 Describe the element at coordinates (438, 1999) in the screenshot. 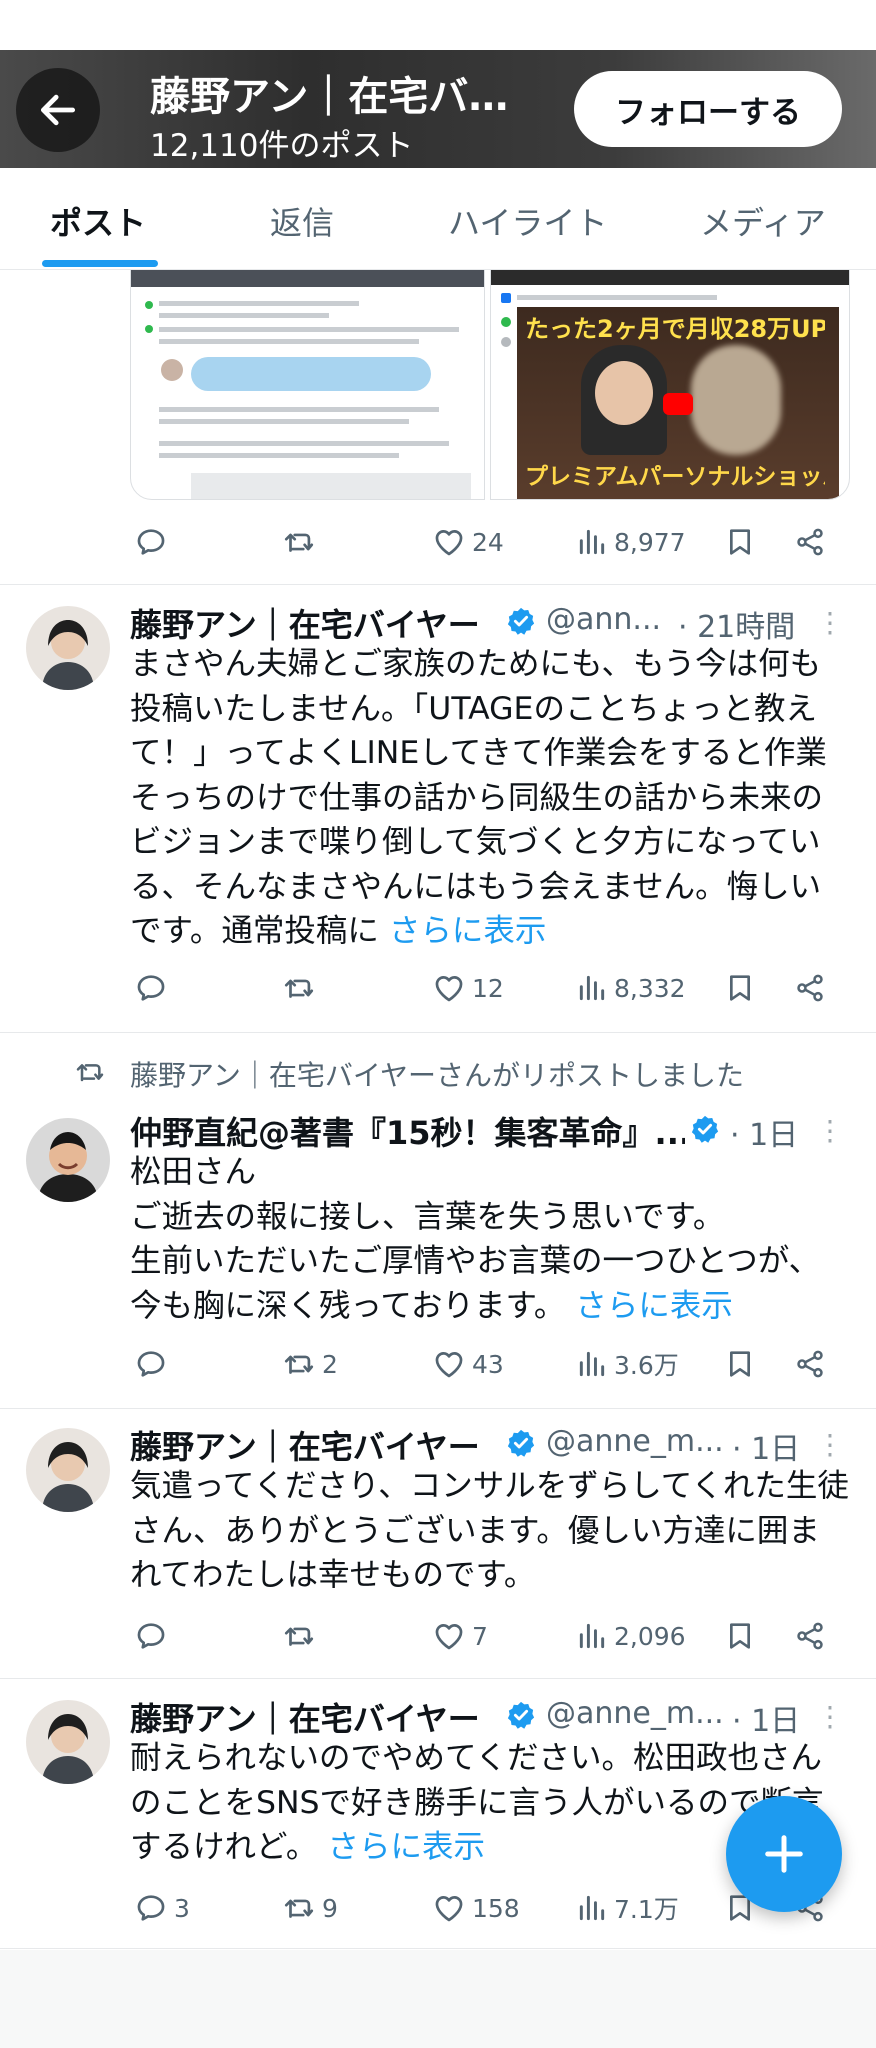

I see `bottom-area` at that location.